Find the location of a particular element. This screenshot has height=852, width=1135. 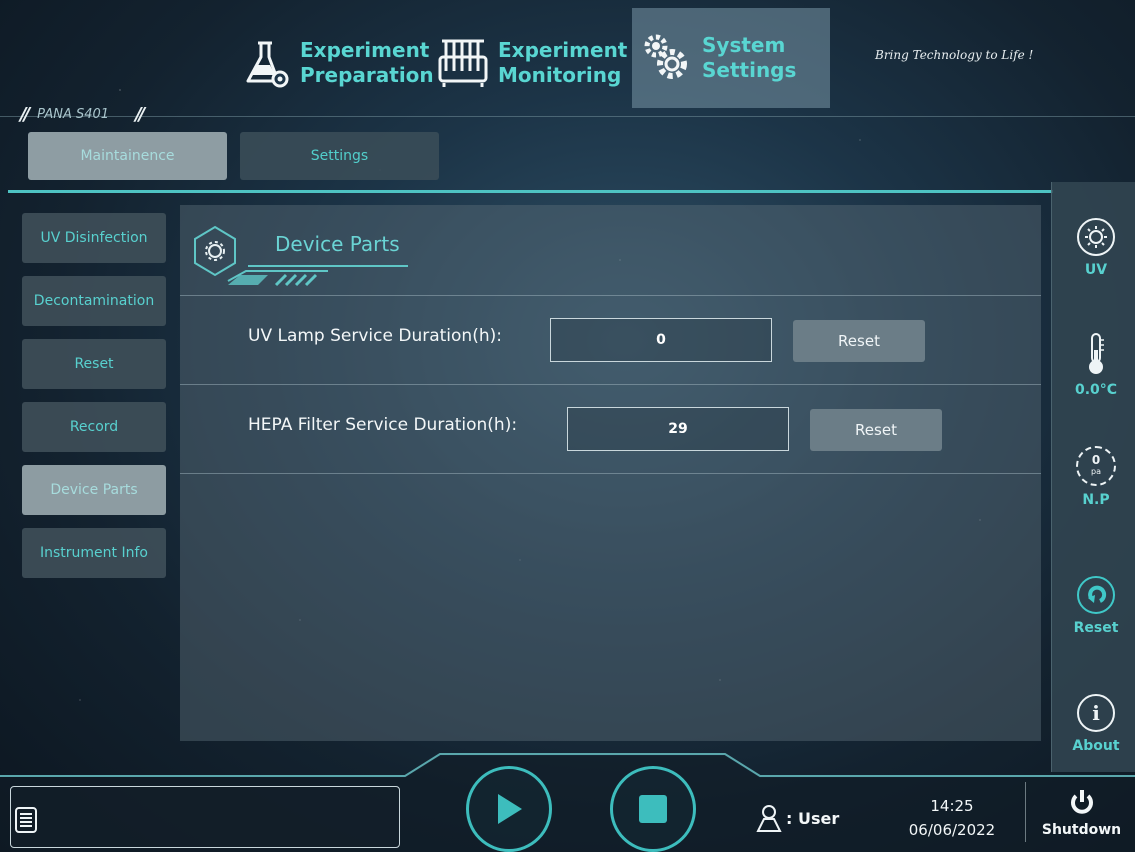

temperature-status: 0.0°C is located at coordinates (1096, 365).